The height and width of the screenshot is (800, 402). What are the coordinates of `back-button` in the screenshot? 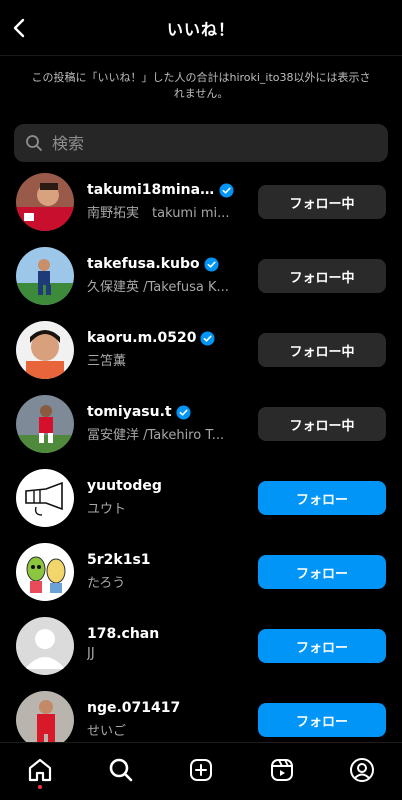 It's located at (20, 28).